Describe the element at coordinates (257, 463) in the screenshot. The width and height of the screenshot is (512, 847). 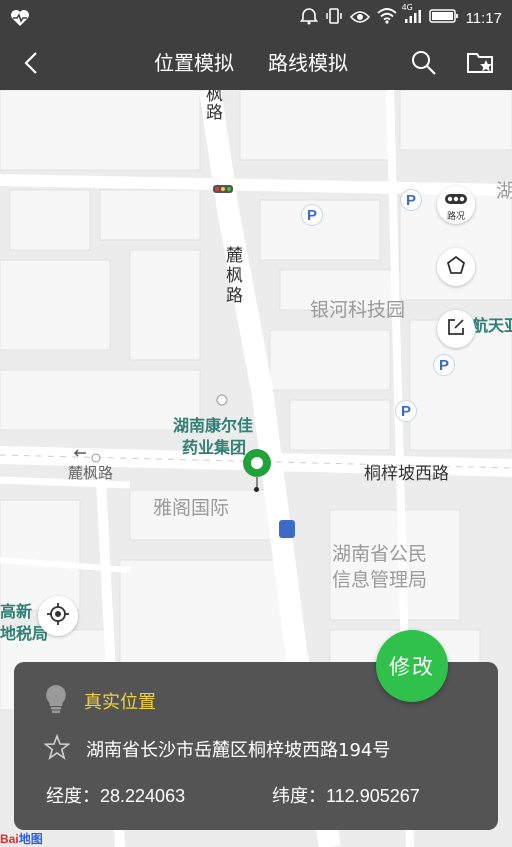
I see `location-pin` at that location.